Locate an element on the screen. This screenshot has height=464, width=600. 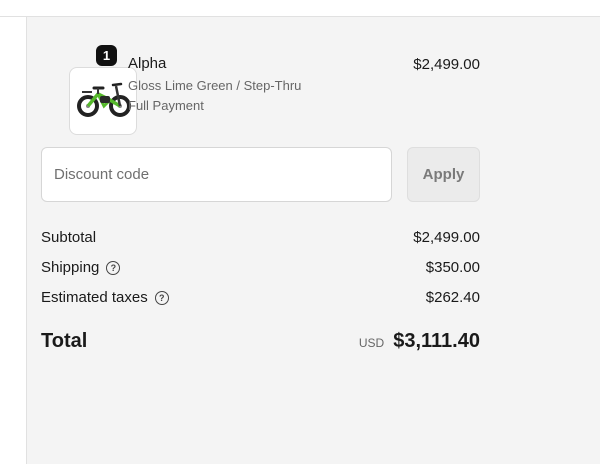
total-value: $3,111.40 is located at coordinates (436, 341).